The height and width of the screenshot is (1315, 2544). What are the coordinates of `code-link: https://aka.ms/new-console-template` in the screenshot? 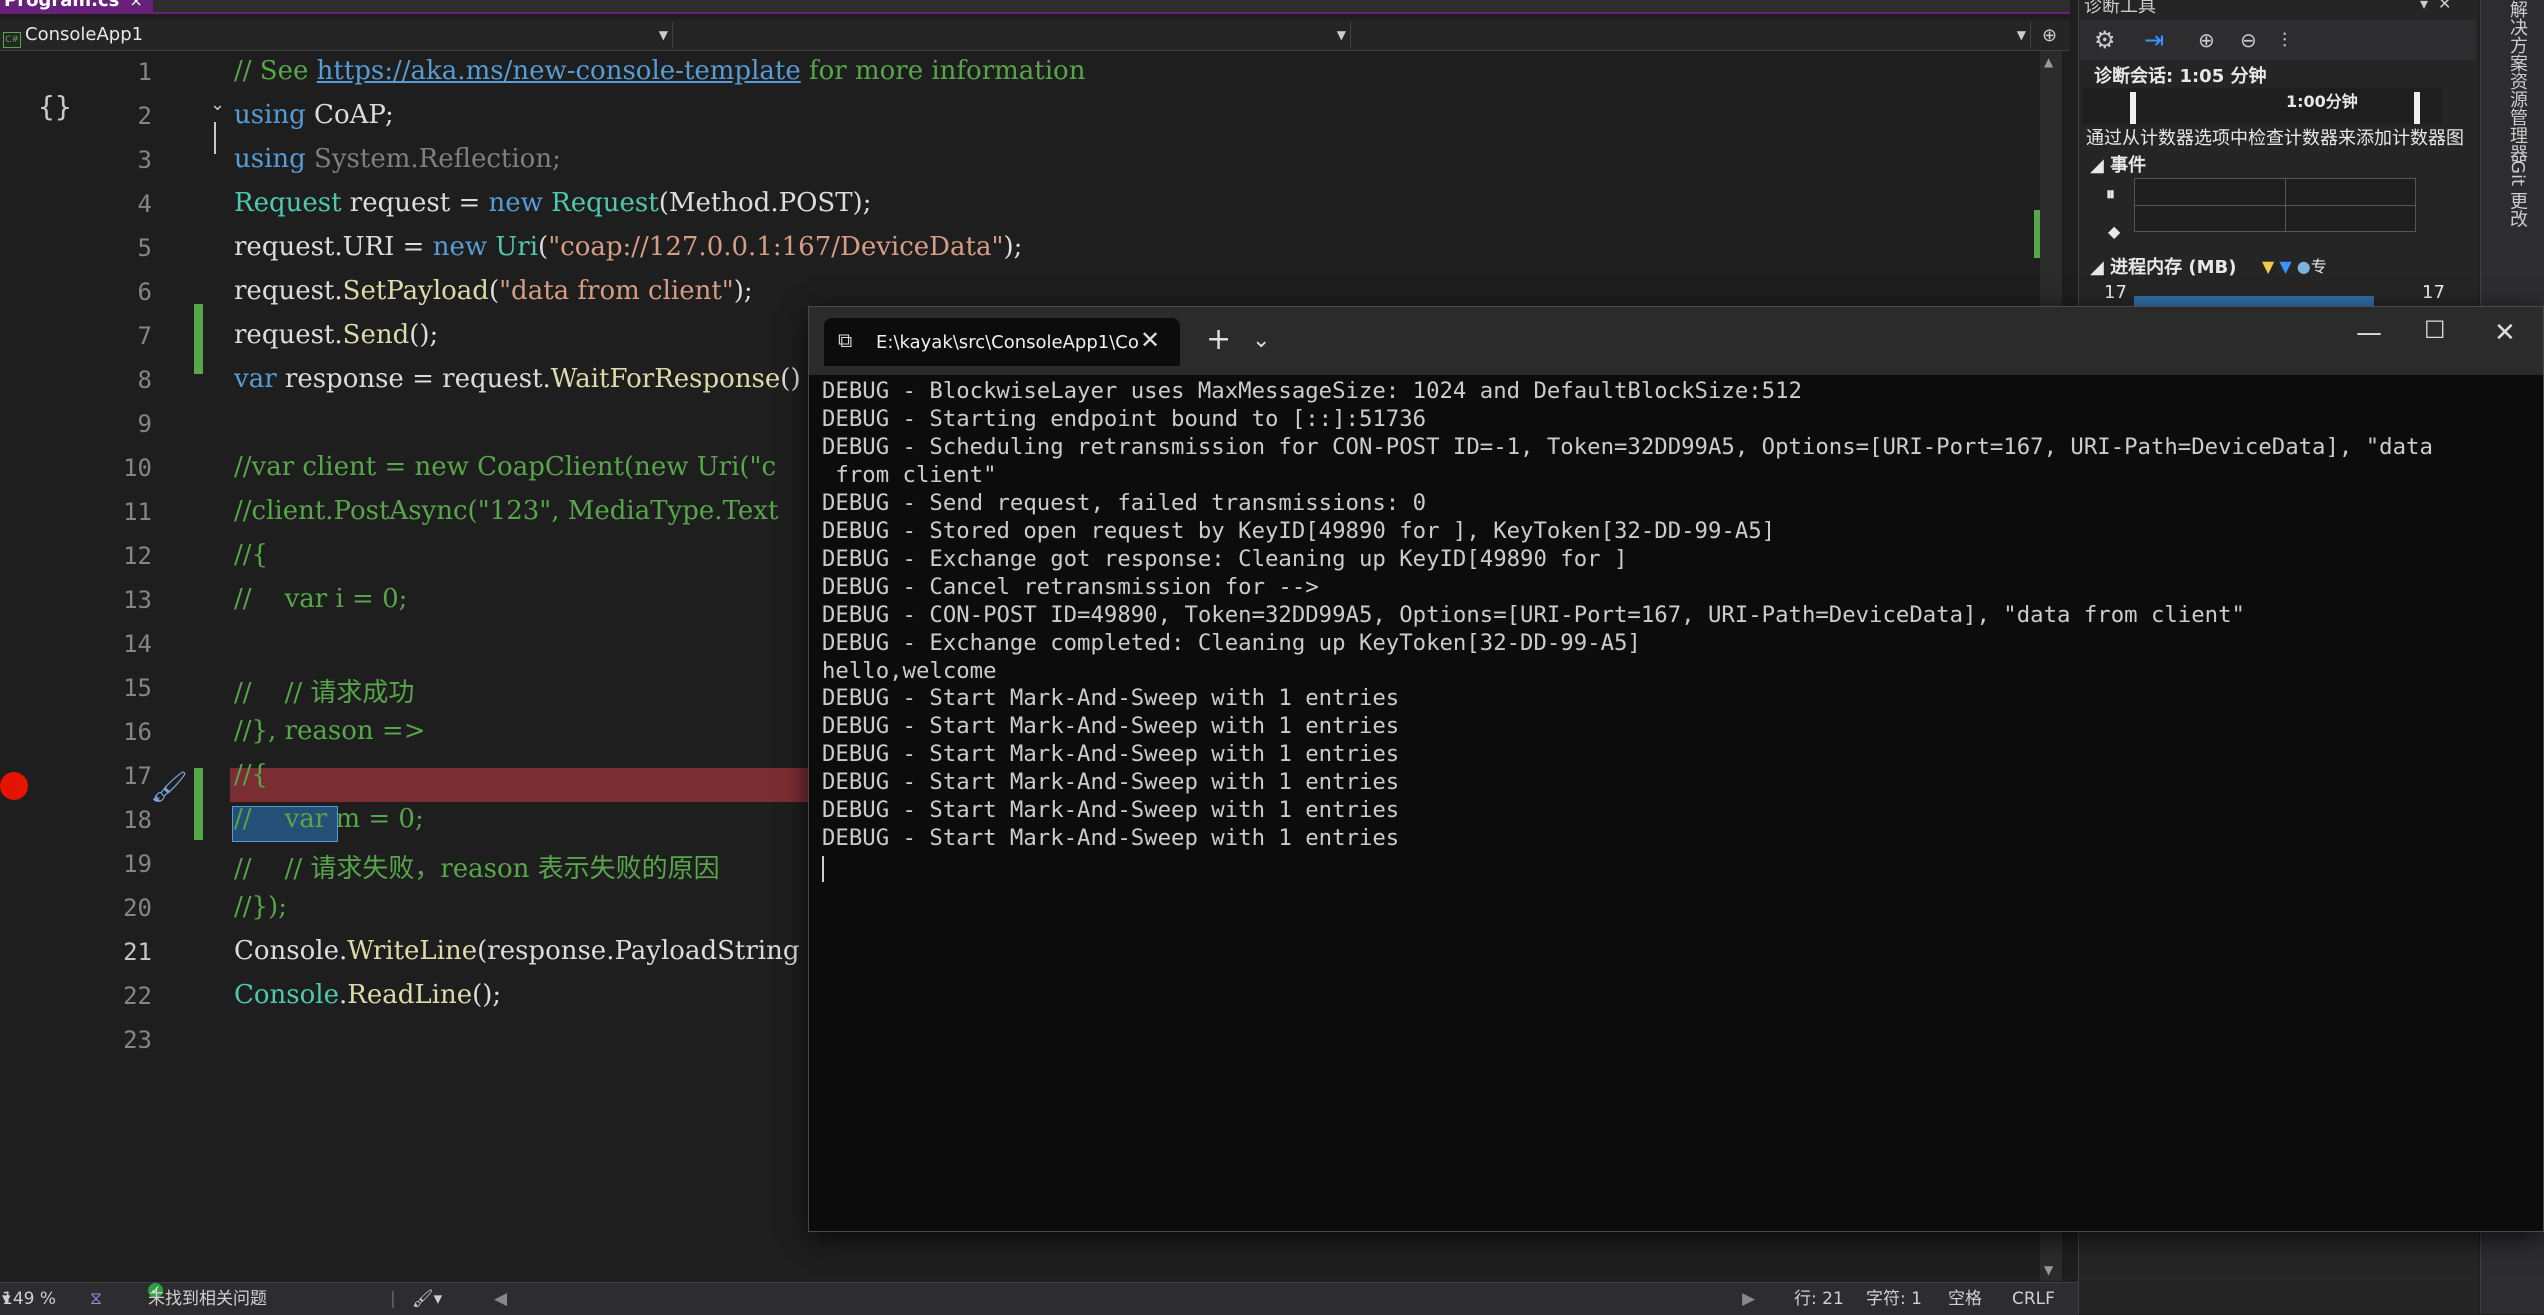 It's located at (559, 71).